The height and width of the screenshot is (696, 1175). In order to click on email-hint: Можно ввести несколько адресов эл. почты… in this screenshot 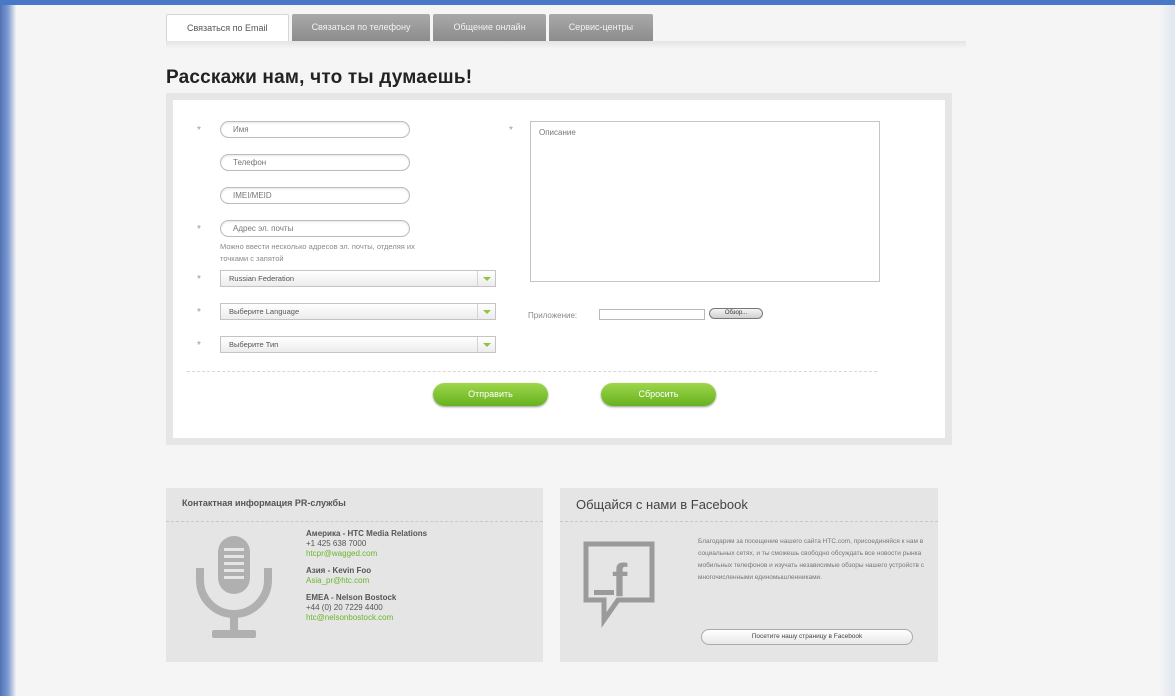, I will do `click(317, 252)`.